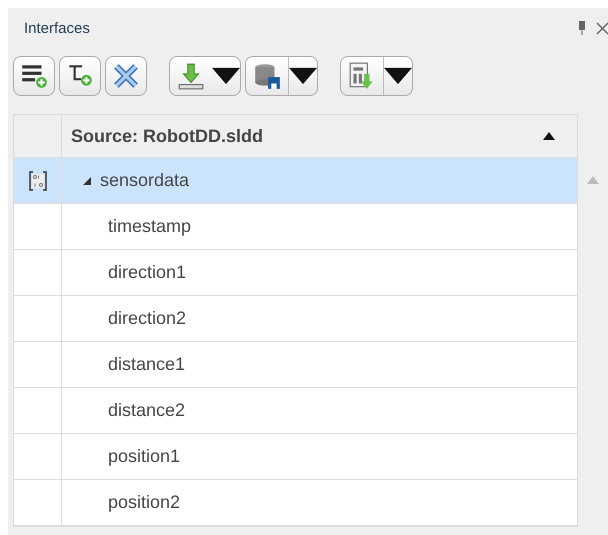 Image resolution: width=608 pixels, height=535 pixels. I want to click on tree-item-label: distance2, so click(146, 410).